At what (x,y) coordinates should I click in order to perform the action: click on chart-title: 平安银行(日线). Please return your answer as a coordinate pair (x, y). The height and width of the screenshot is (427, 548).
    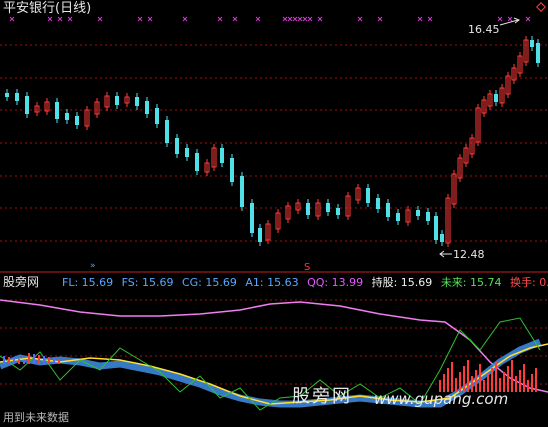
    Looking at the image, I should click on (47, 8).